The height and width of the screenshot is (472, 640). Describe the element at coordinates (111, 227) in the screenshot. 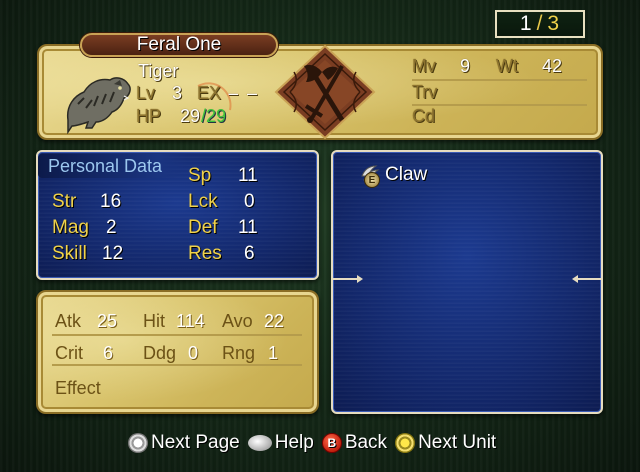

I see `stat-value-mag: 2` at that location.